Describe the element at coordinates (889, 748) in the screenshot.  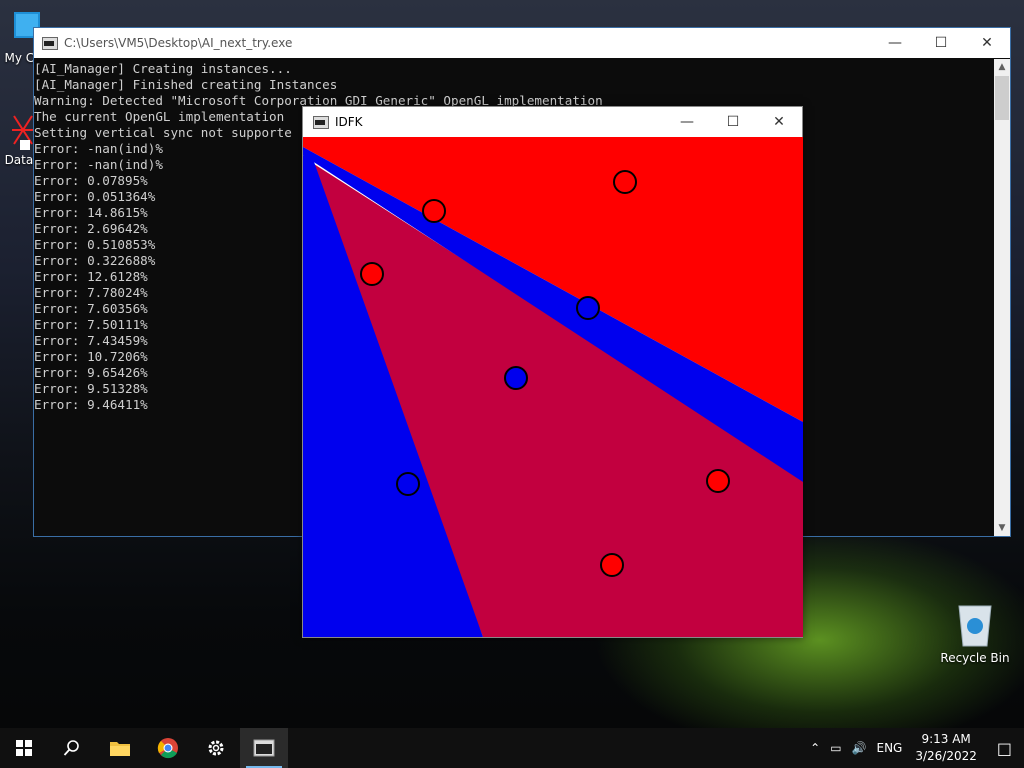
I see `language-indicator: ENG` at that location.